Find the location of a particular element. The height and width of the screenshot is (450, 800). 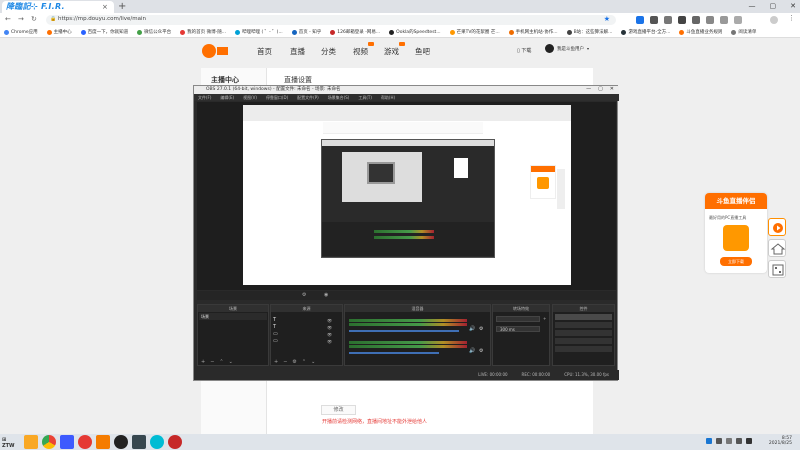

nav-home: 首页 is located at coordinates (264, 51).